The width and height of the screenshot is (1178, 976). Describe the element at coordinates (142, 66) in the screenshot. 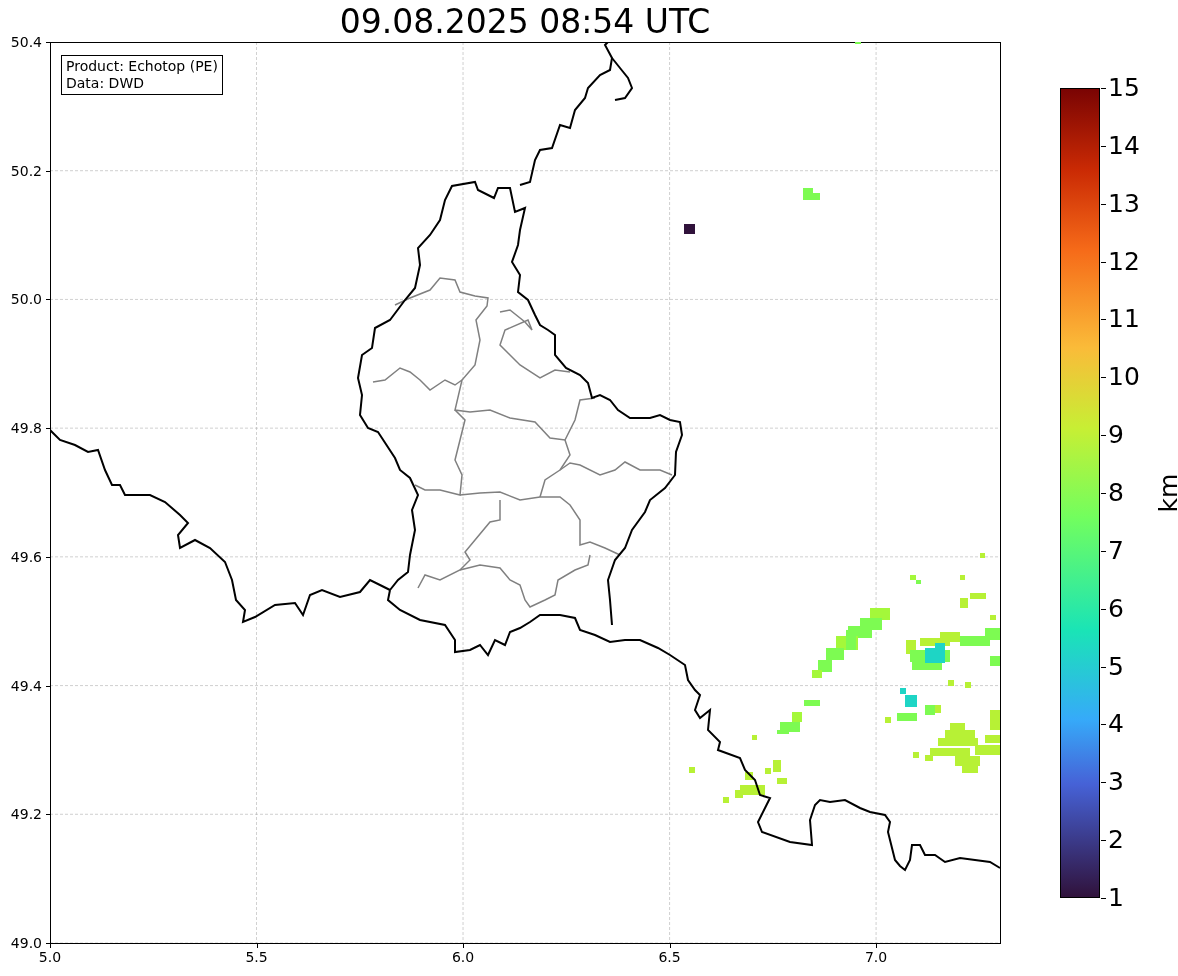

I see `legend-text: Product: Echotop (PE)` at that location.